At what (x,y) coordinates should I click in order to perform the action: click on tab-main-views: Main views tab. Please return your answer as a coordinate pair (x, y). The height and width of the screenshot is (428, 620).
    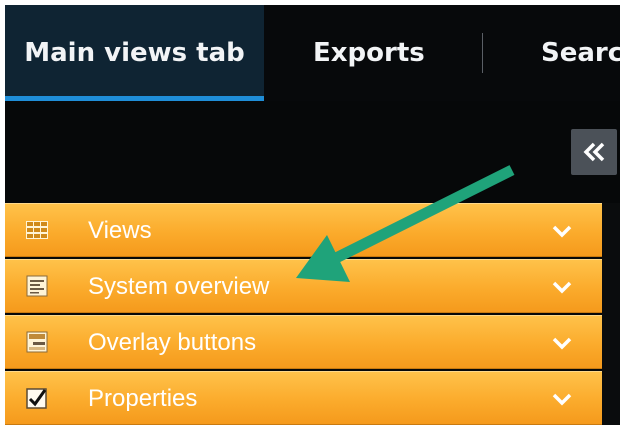
    Looking at the image, I should click on (134, 53).